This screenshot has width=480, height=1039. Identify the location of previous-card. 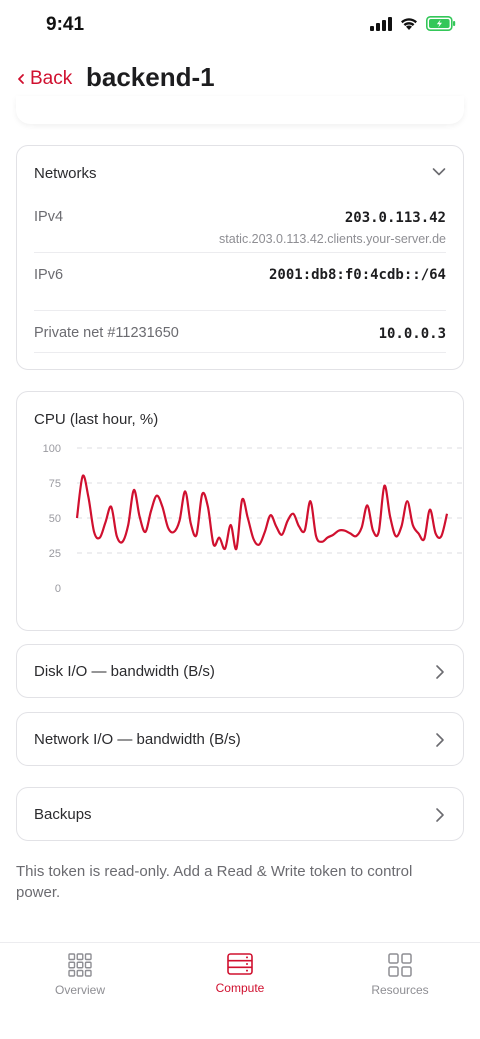
(240, 110).